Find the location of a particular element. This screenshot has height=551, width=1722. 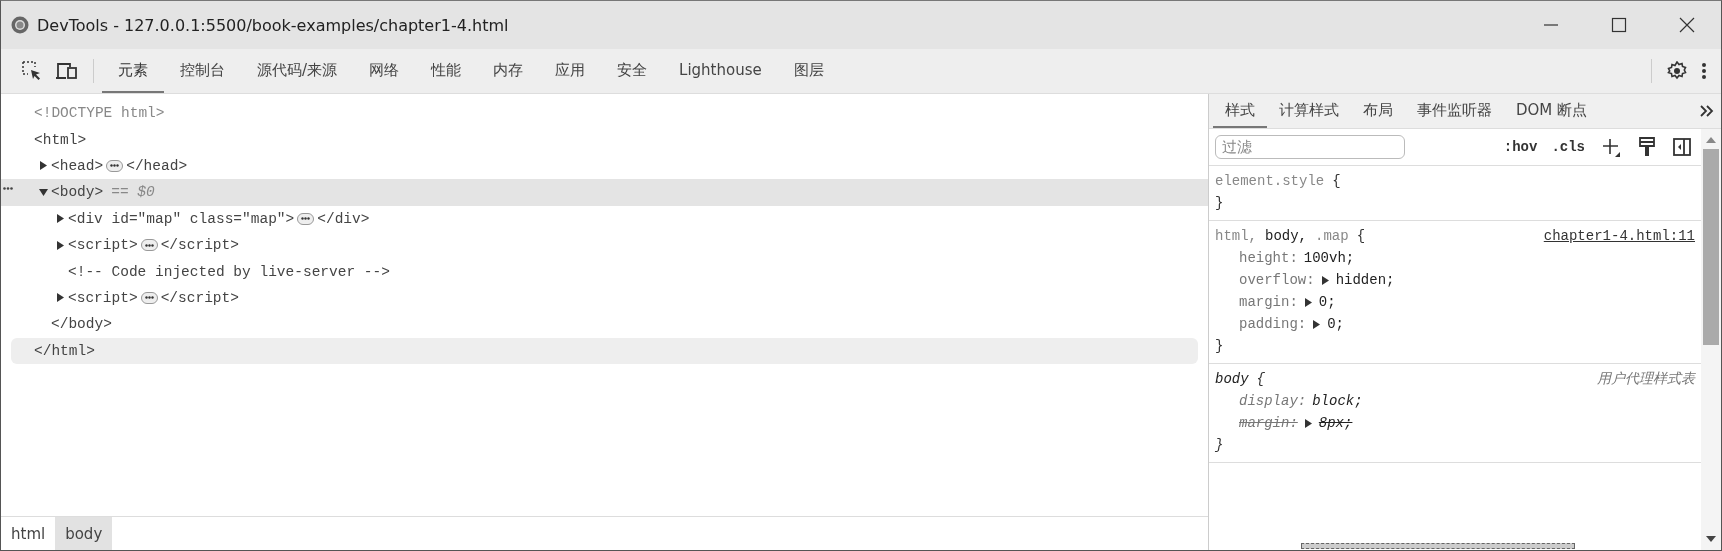

css-selector: body, is located at coordinates (1286, 236).